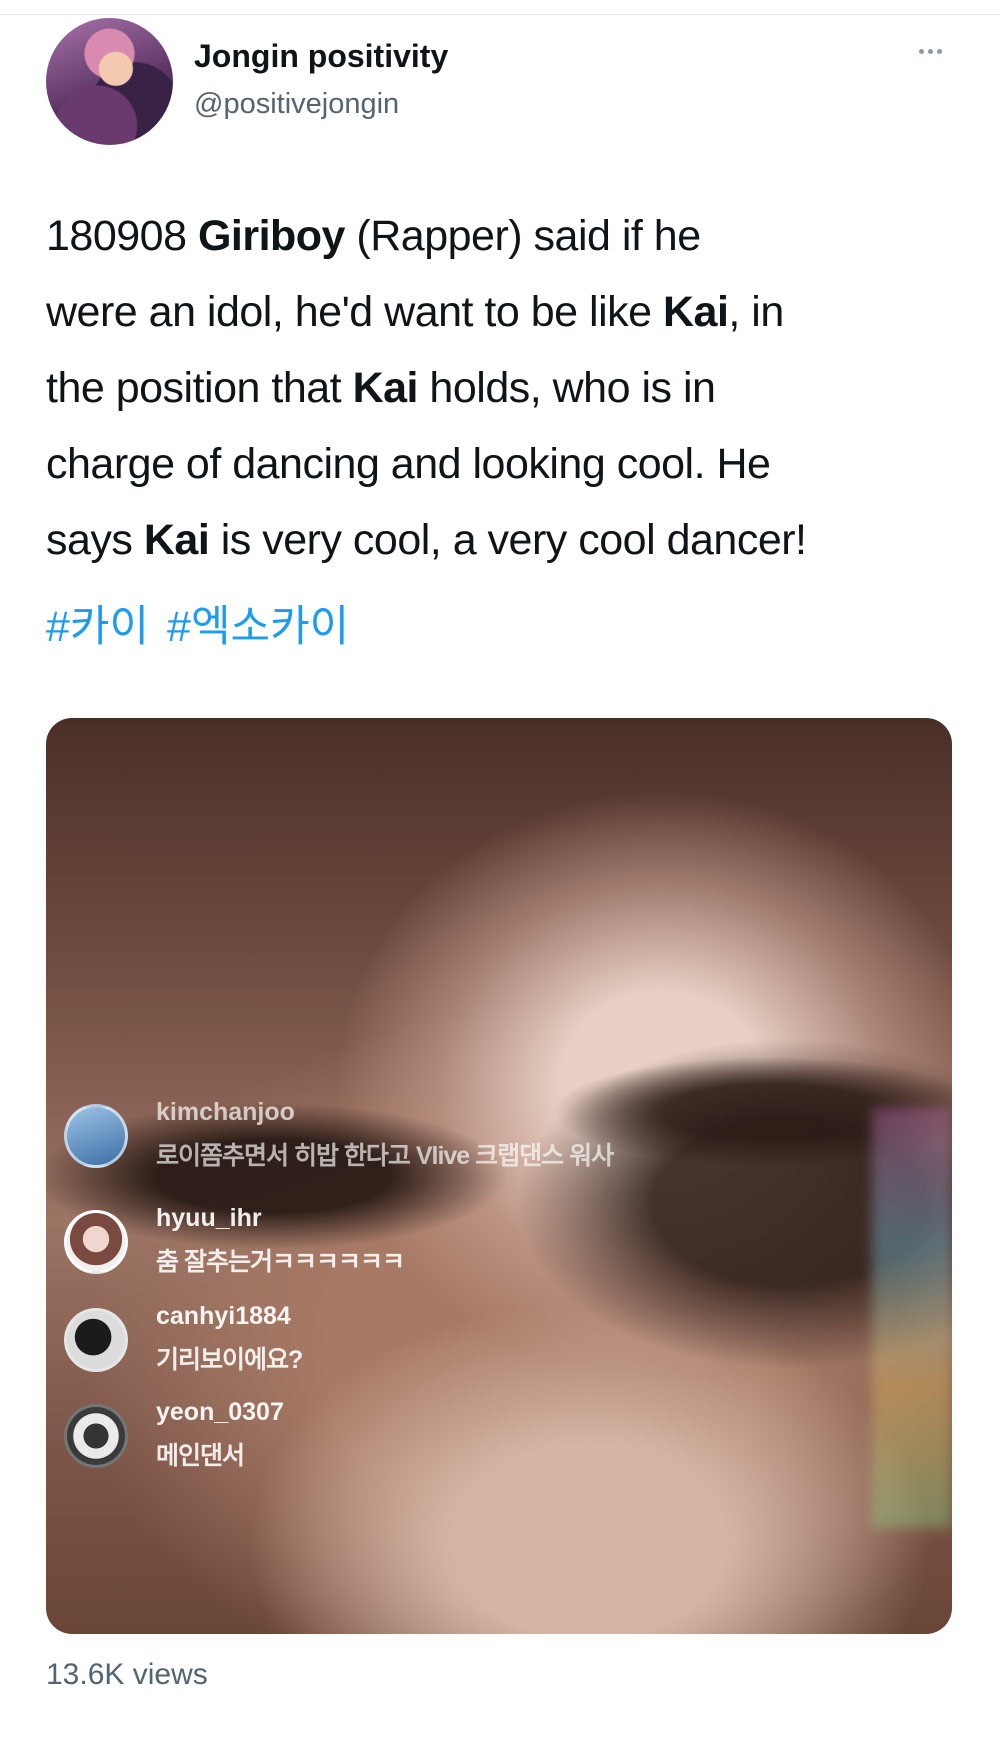 The width and height of the screenshot is (1000, 1749). Describe the element at coordinates (385, 1156) in the screenshot. I see `comment-message: 로이쫌추면서 히밥 한다고 Vlive 크랩댄스 워사` at that location.